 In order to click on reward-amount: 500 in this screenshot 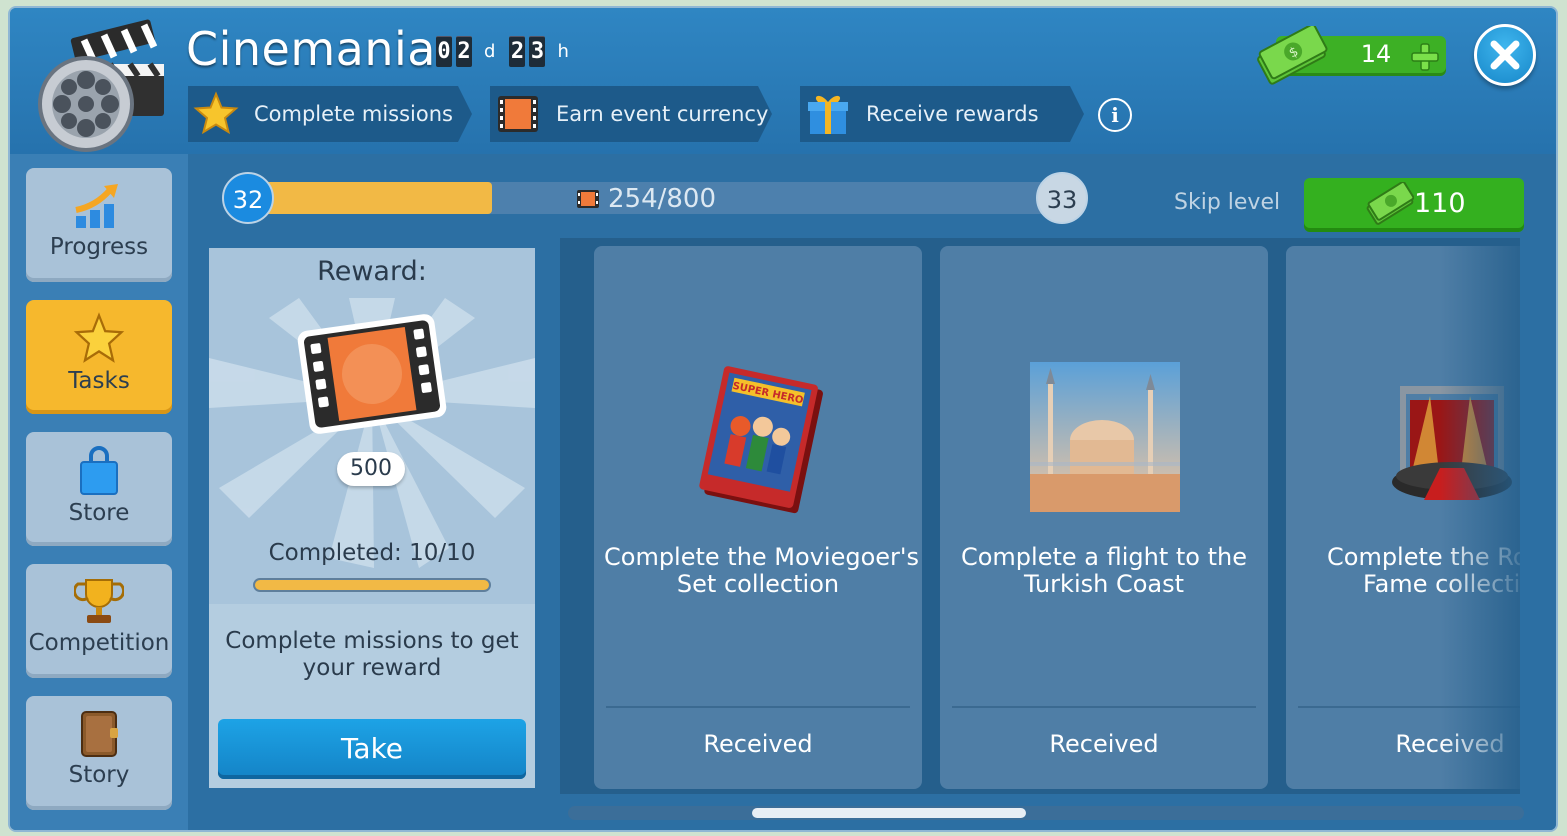, I will do `click(371, 469)`.